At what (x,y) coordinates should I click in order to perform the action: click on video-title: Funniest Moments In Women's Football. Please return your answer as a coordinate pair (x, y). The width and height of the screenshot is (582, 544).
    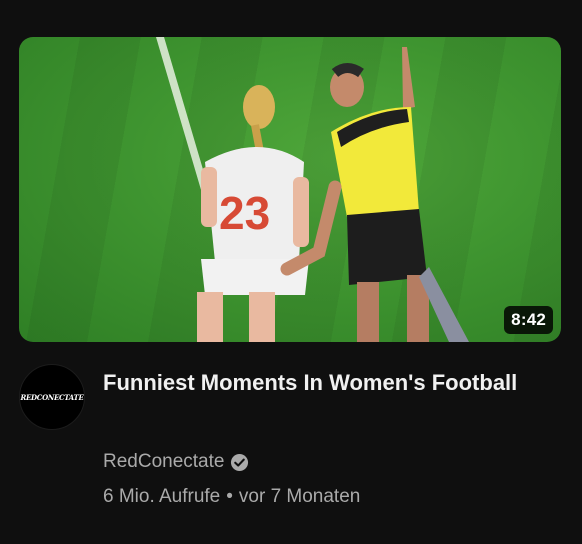
    Looking at the image, I should click on (323, 382).